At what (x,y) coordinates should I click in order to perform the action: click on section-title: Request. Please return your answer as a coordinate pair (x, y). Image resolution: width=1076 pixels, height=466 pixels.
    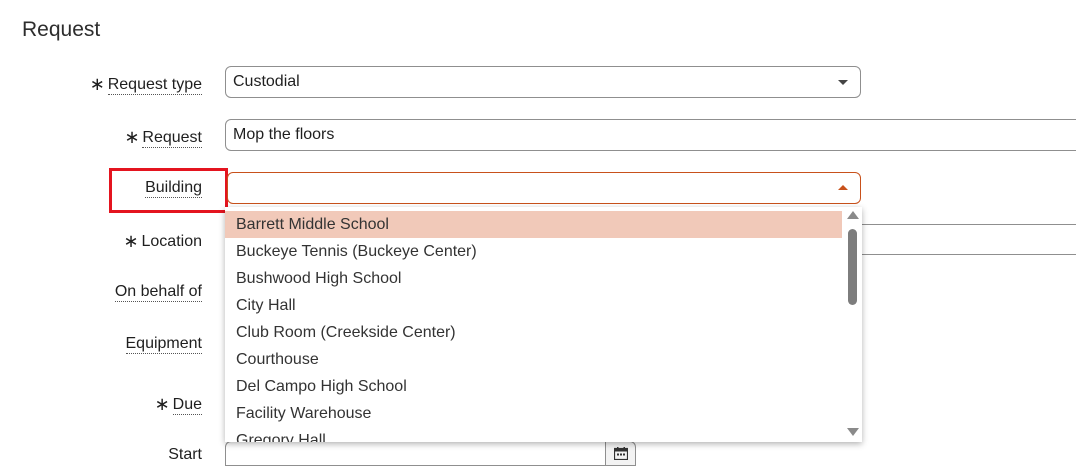
    Looking at the image, I should click on (61, 29).